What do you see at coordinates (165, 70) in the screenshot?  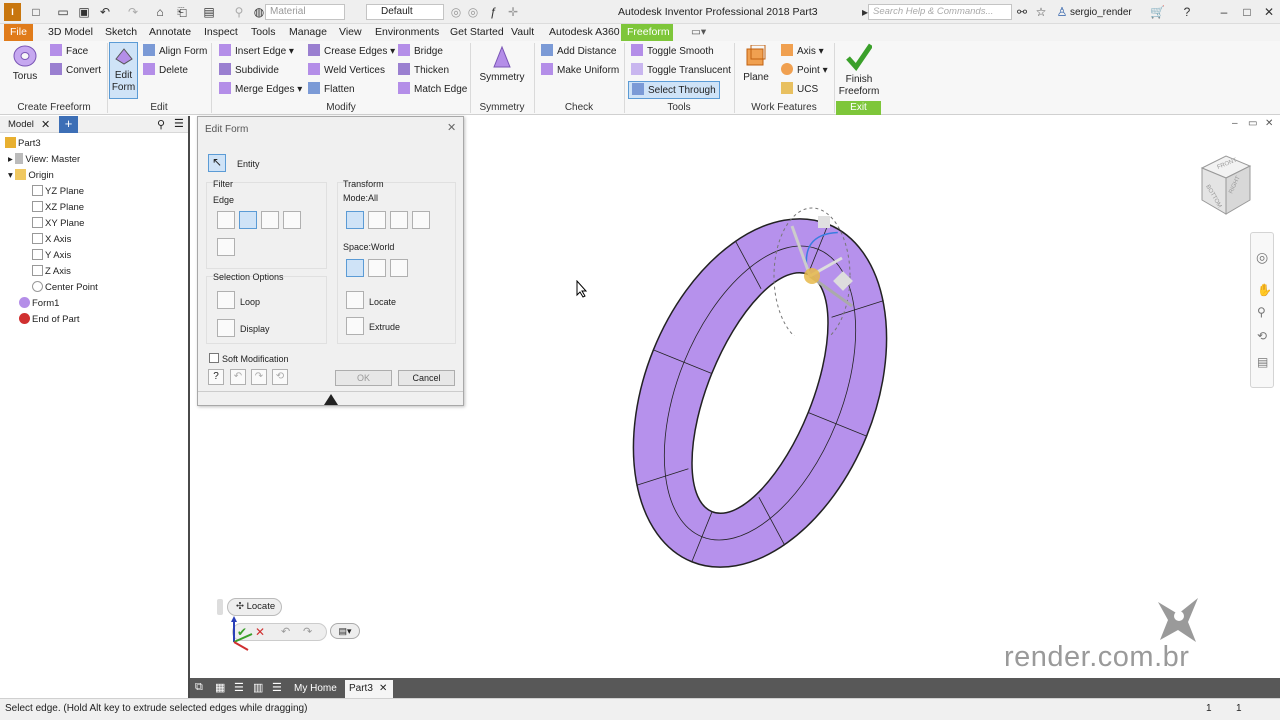 I see `delete-button: Delete` at bounding box center [165, 70].